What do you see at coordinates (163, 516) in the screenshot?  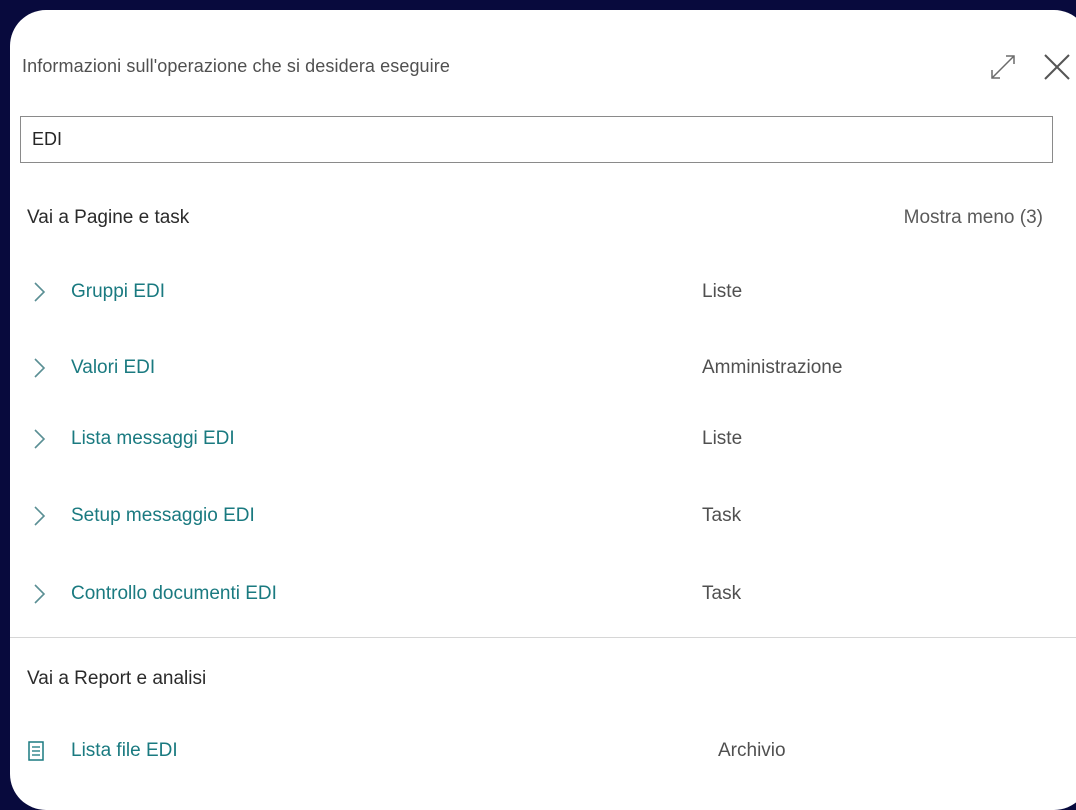 I see `result-label: Setup messaggio EDI` at bounding box center [163, 516].